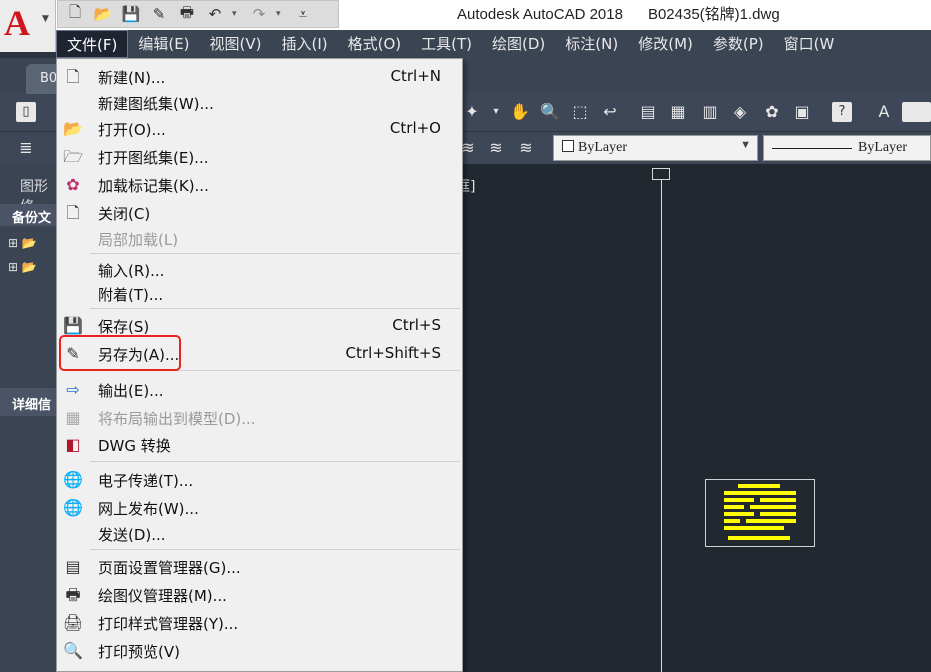 Image resolution: width=931 pixels, height=672 pixels. What do you see at coordinates (187, 13) in the screenshot?
I see `print-icon: 🖶` at bounding box center [187, 13].